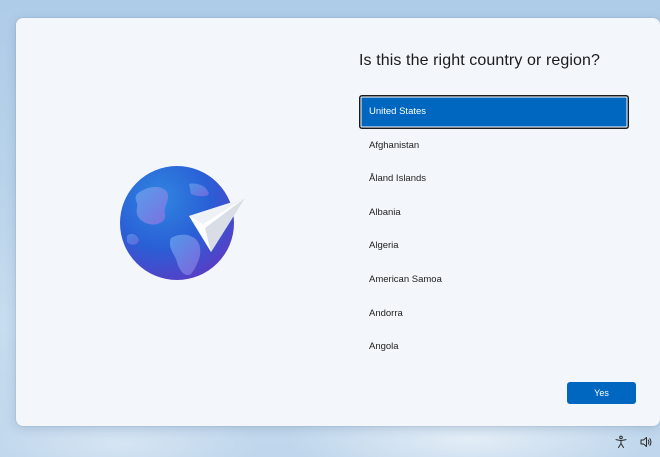  I want to click on accessibility-icon, so click(621, 442).